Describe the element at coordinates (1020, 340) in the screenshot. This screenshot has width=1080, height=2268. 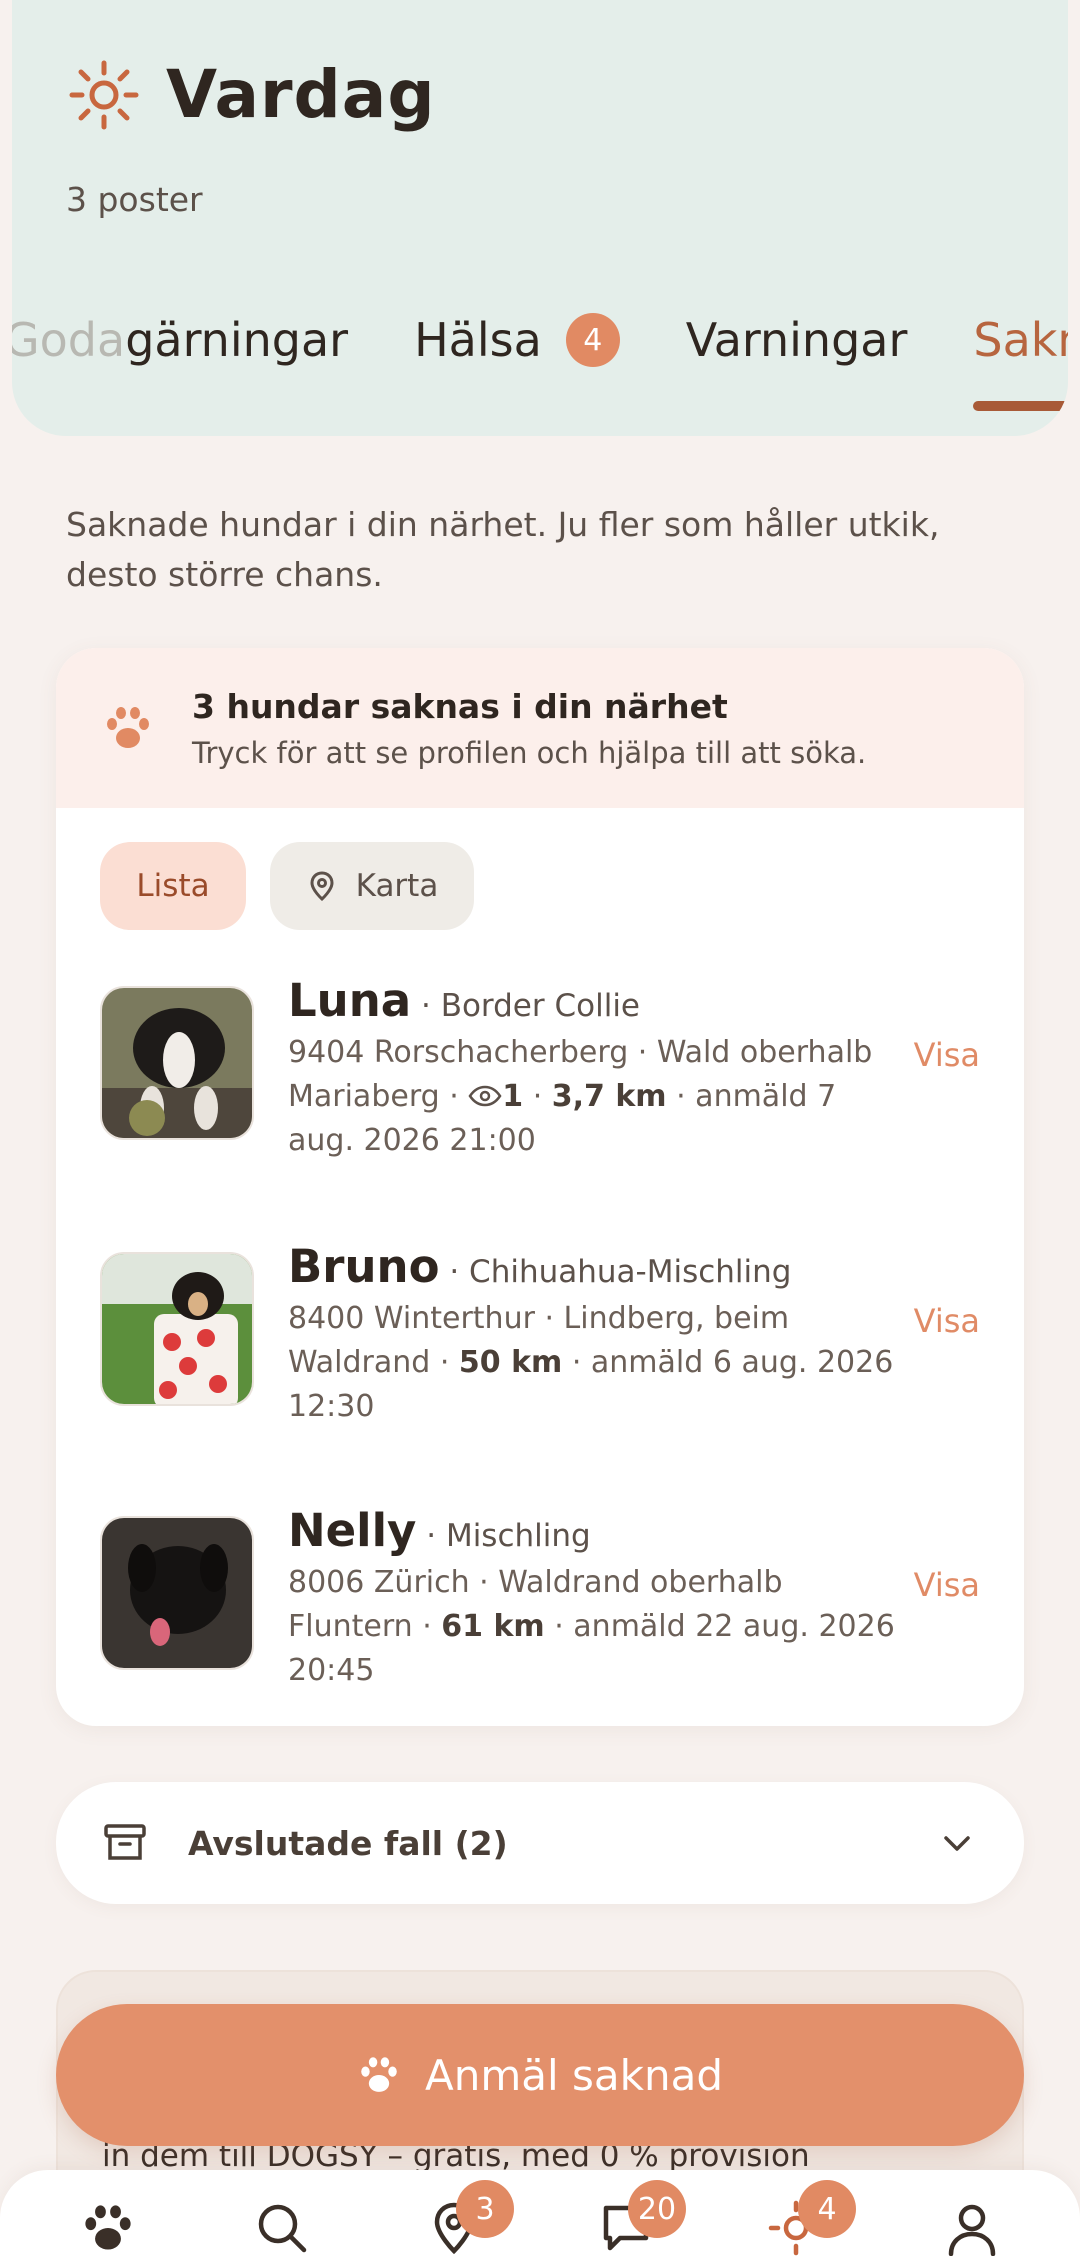
I see `tab-label: Sakna` at that location.